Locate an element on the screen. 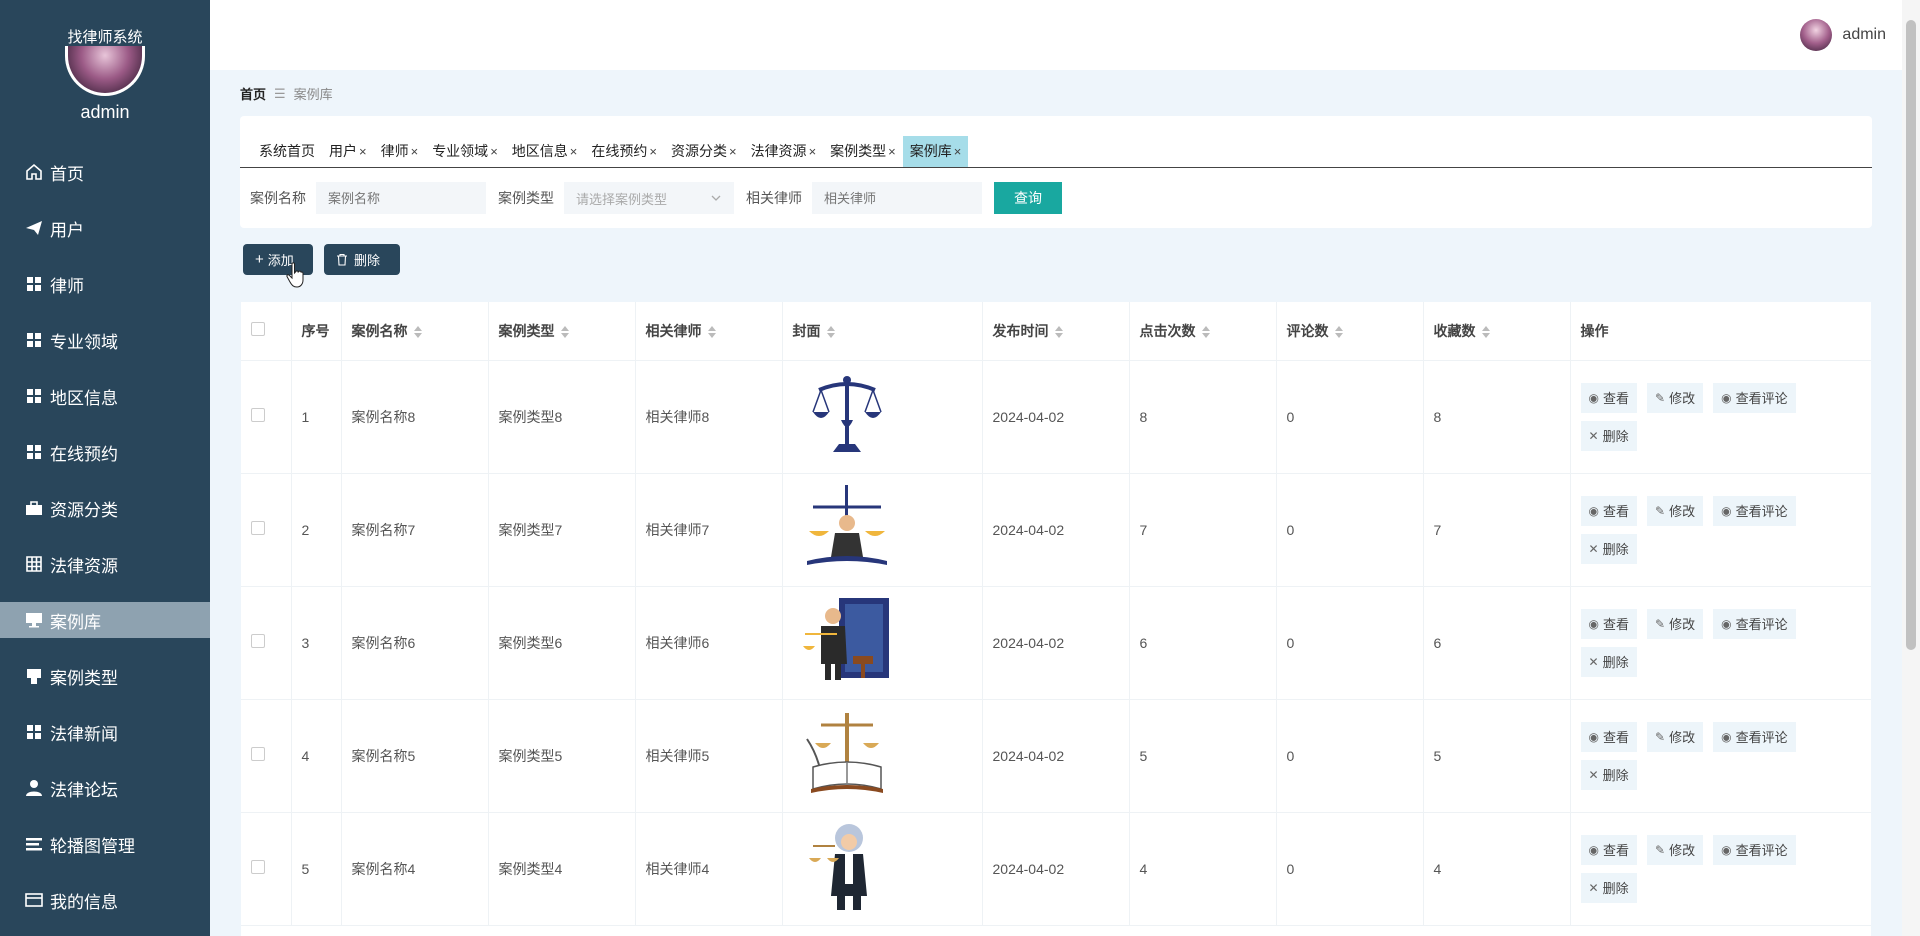 Image resolution: width=1920 pixels, height=936 pixels. scrollbar-thumb is located at coordinates (1911, 335).